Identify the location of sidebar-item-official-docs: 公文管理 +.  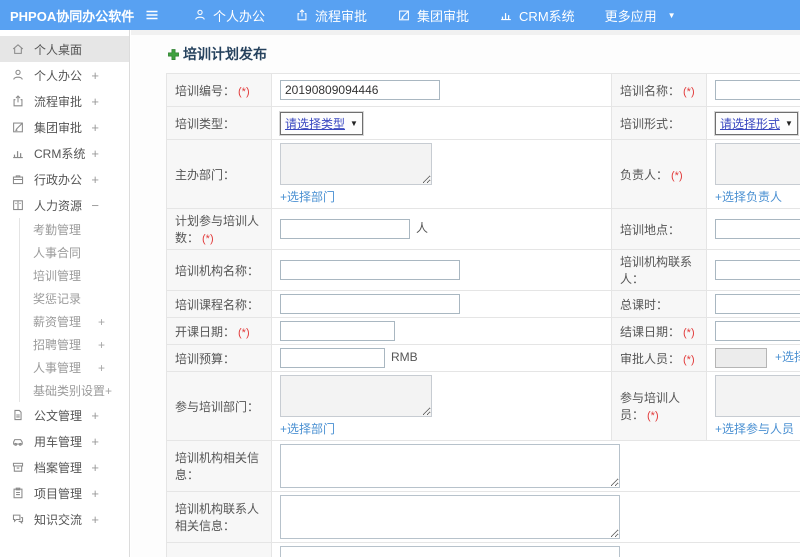
(64, 415).